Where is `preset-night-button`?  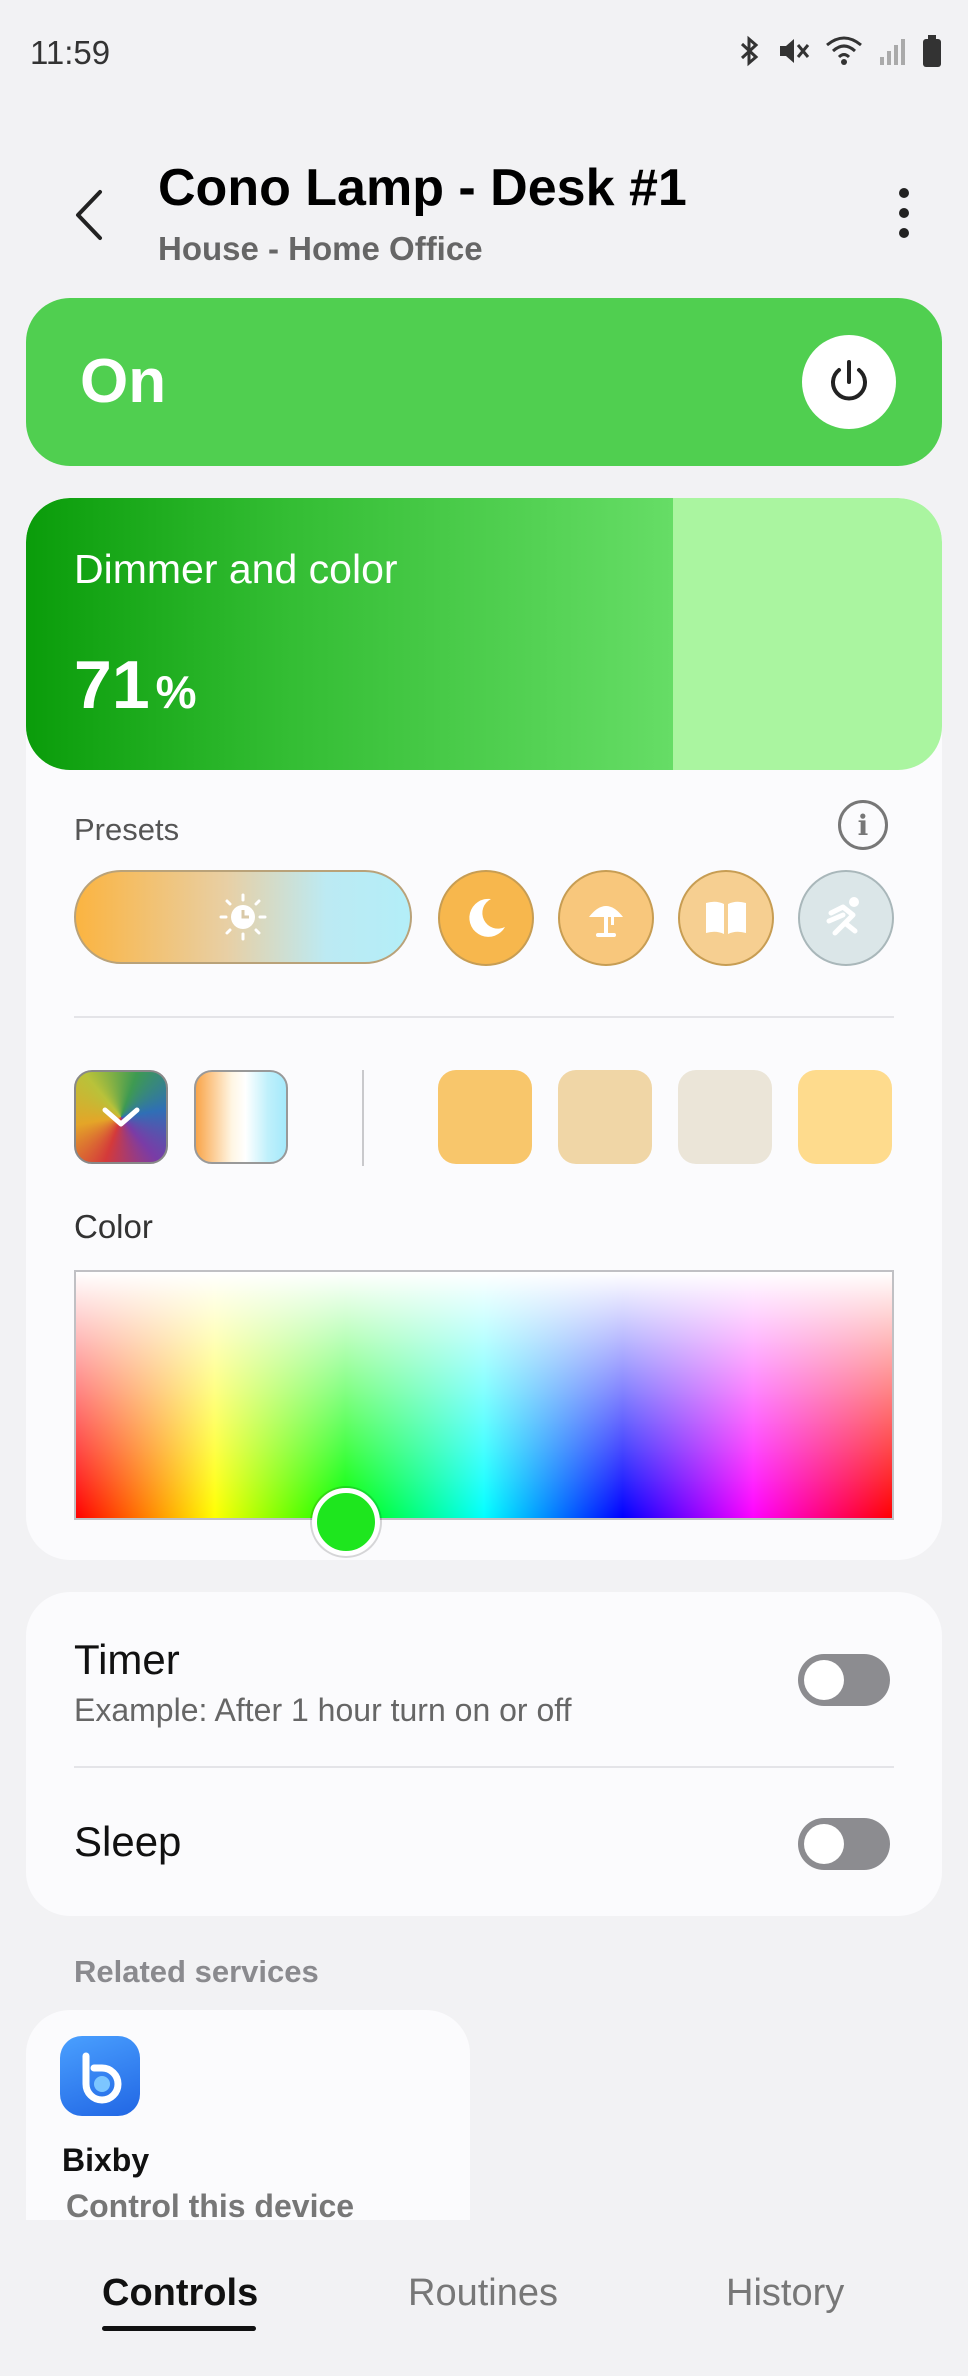
preset-night-button is located at coordinates (486, 918).